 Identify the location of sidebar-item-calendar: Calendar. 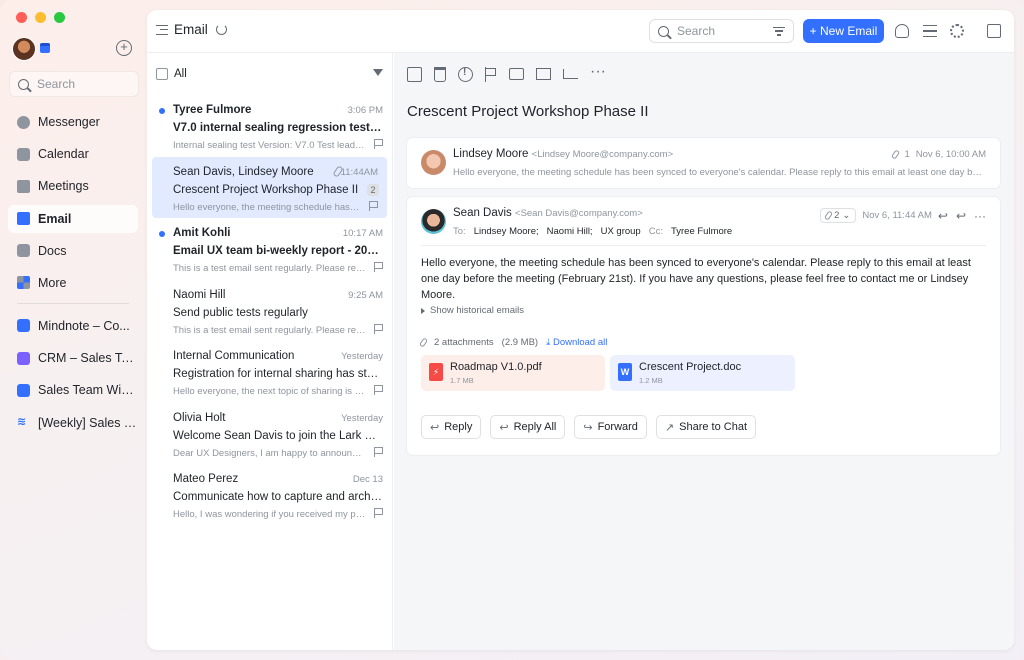
(73, 154).